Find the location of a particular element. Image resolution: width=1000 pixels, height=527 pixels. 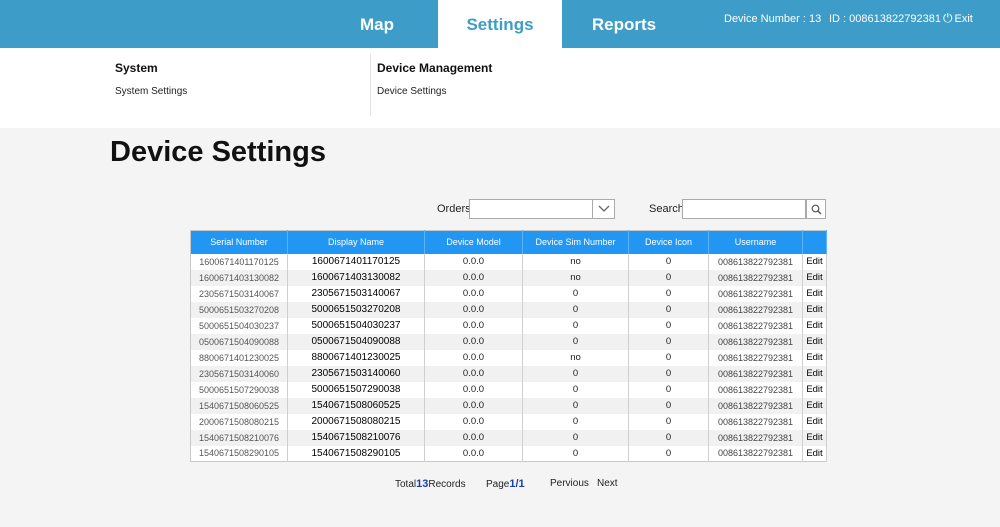

display-name-cell: 1540671508210076 is located at coordinates (356, 437).